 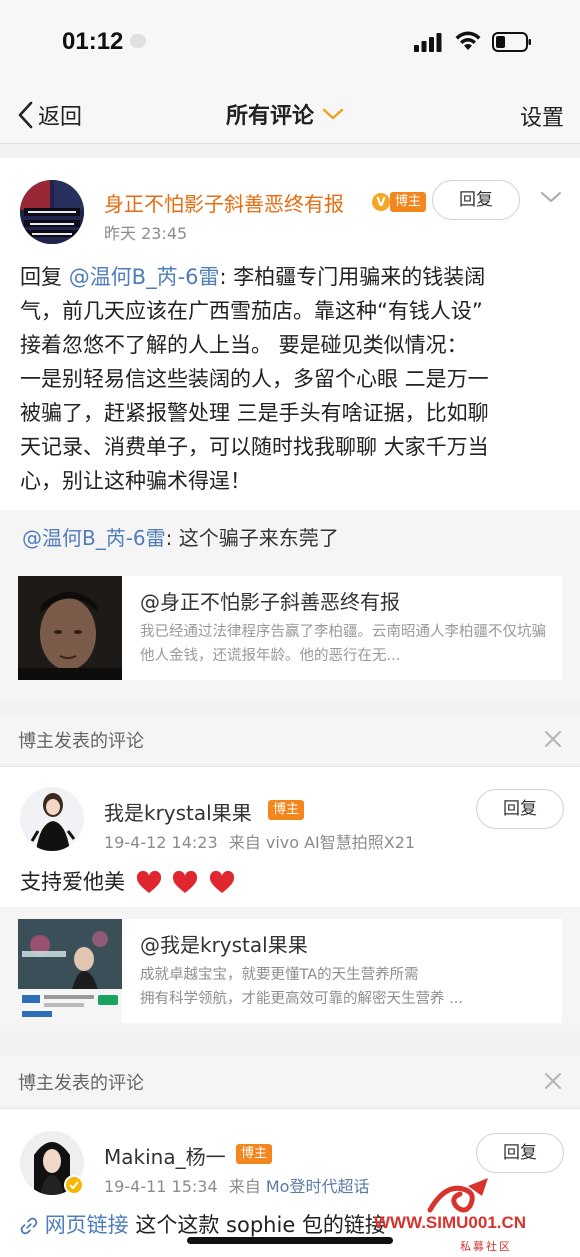 I want to click on author-name: 我是krystal果果, so click(x=178, y=811).